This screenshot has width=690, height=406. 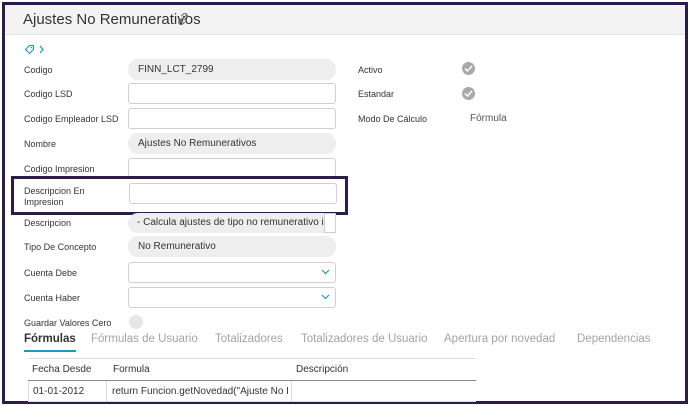 I want to click on active-tab-indicator, so click(x=50, y=351).